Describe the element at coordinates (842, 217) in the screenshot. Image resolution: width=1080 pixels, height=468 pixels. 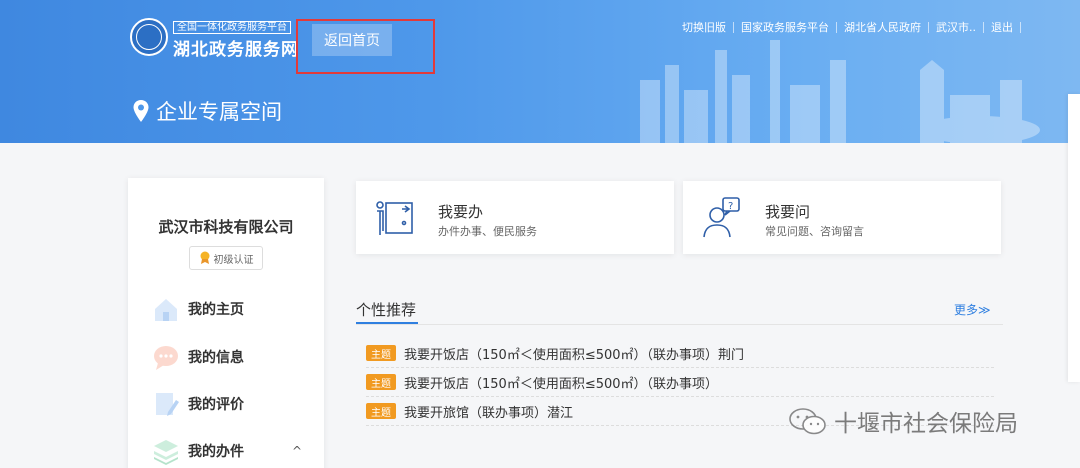
I see `card-ask-question: ? 我要问 常见问题、咨询留言` at that location.